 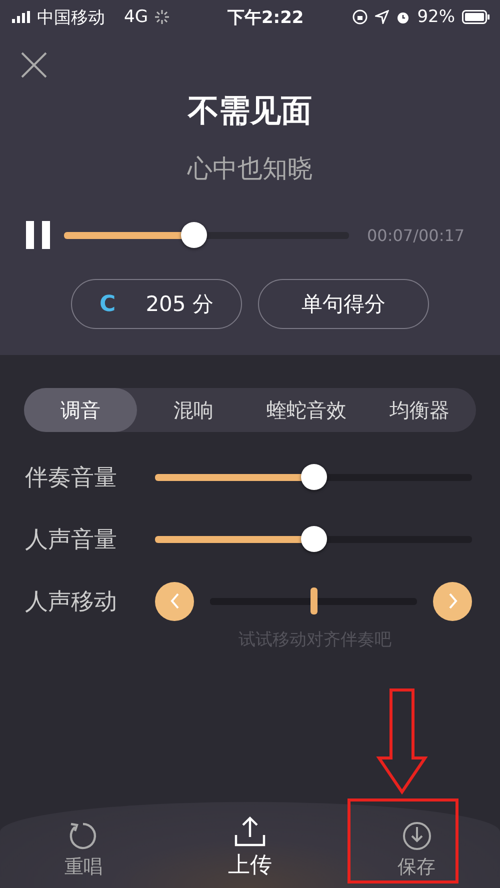 What do you see at coordinates (306, 410) in the screenshot?
I see `tab: 蝰蛇音效` at bounding box center [306, 410].